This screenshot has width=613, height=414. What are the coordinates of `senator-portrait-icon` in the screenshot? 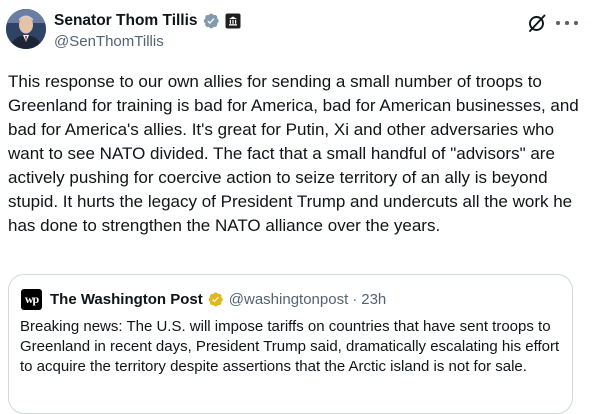 It's located at (26, 29).